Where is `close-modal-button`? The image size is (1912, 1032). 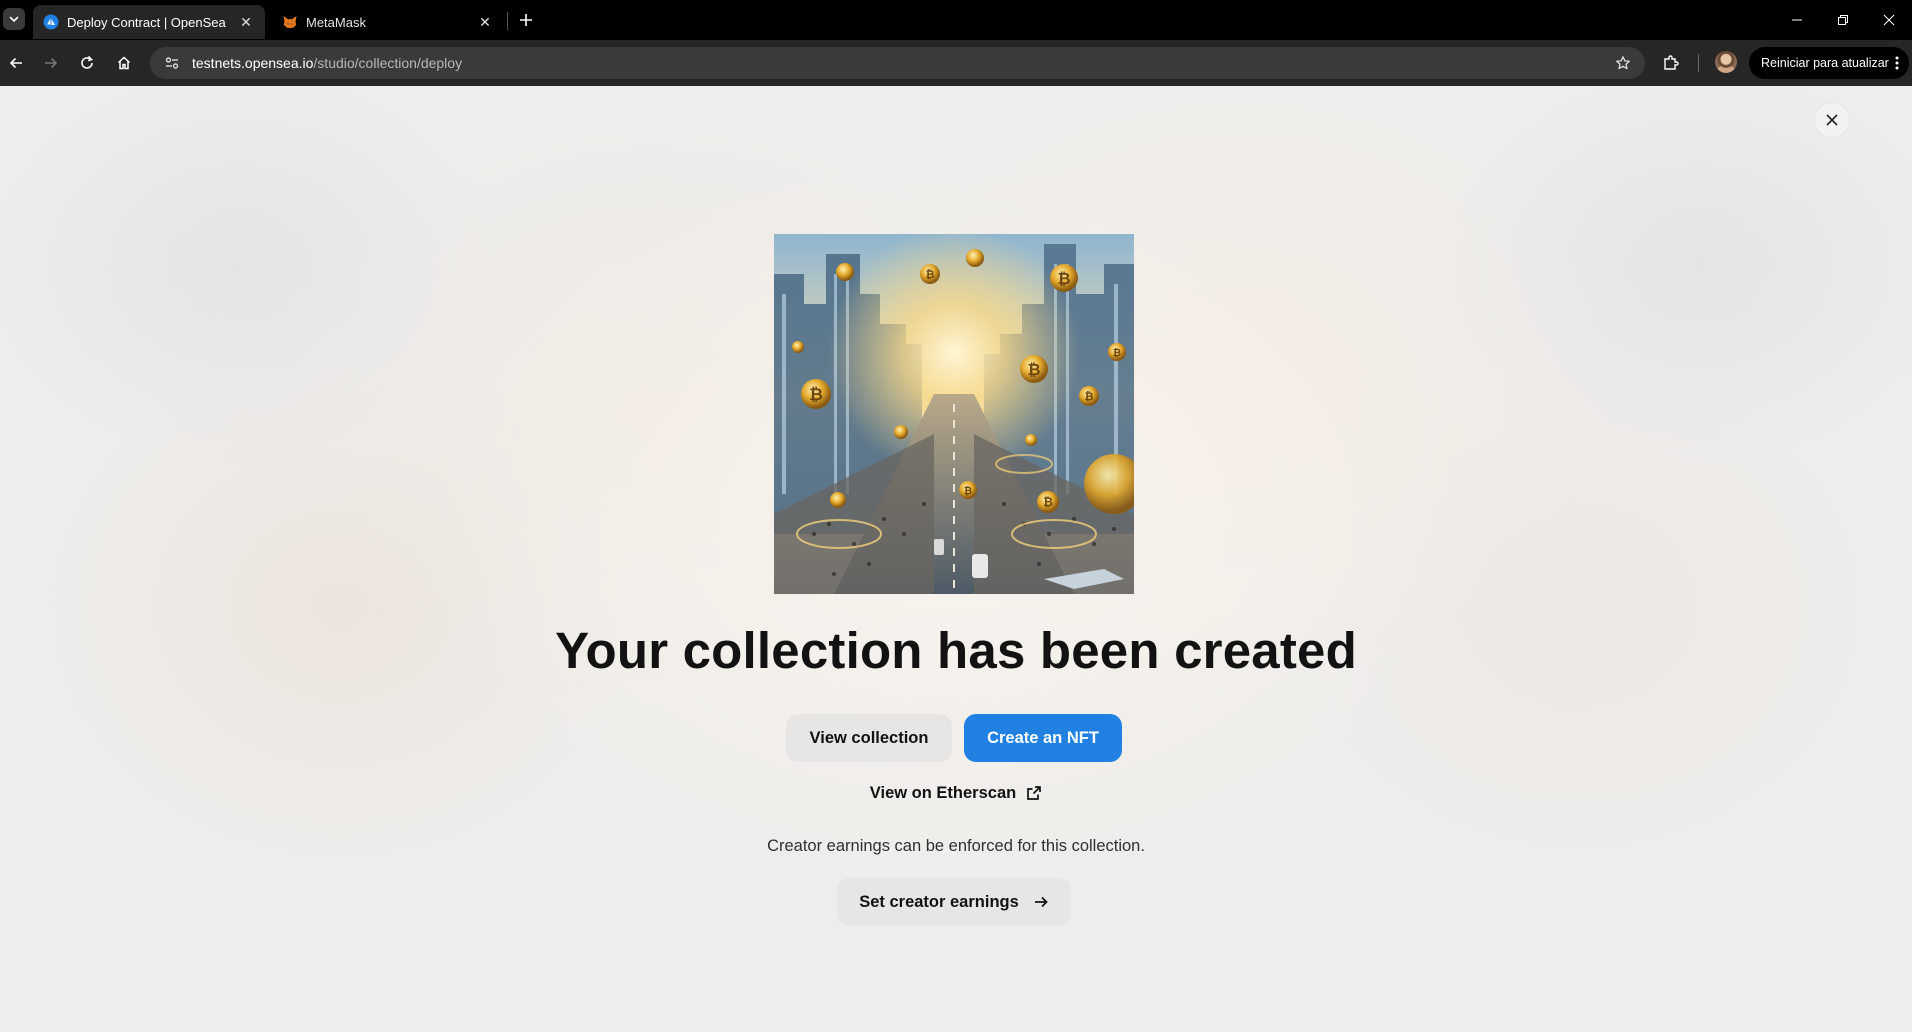
close-modal-button is located at coordinates (1832, 120).